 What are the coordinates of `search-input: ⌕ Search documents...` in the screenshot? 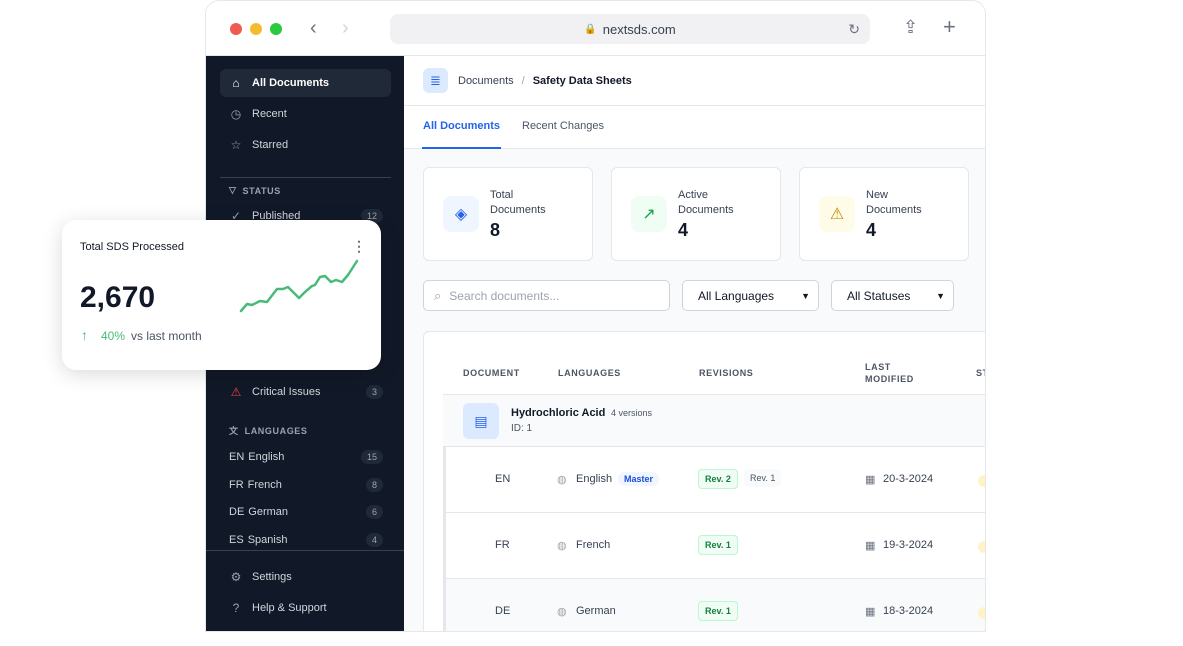 It's located at (546, 295).